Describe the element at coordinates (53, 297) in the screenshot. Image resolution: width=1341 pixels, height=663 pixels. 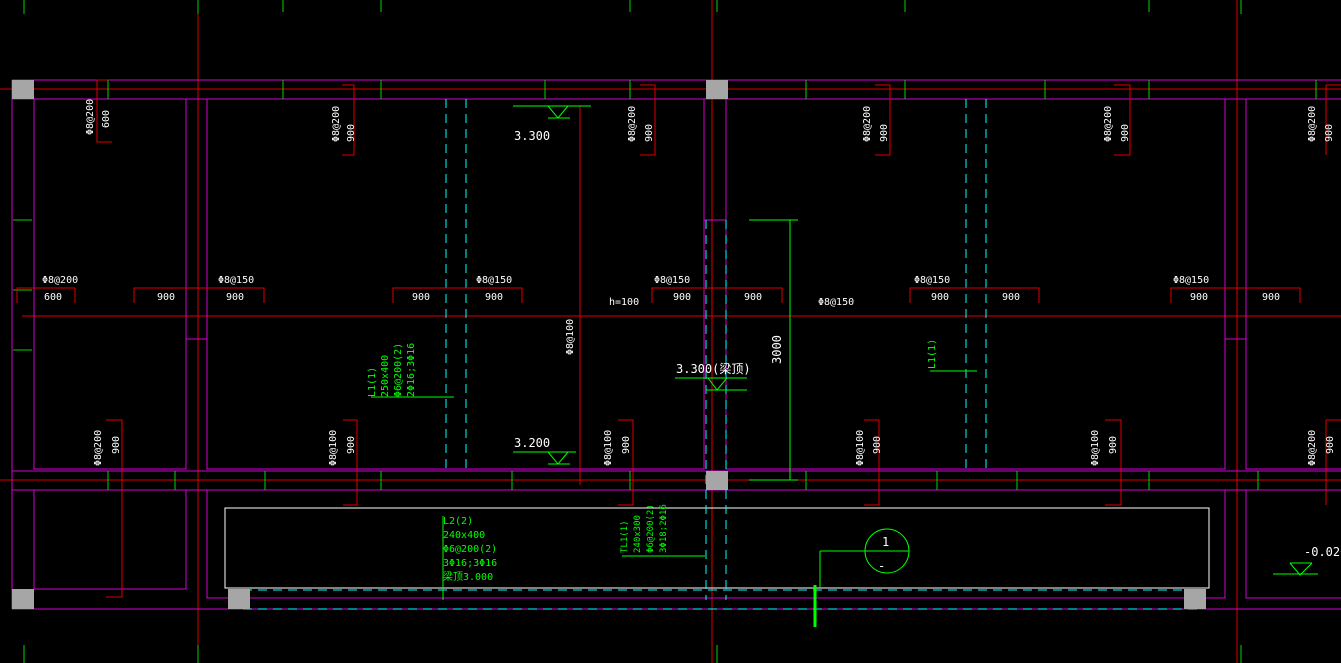
I see `mid-dim-1: 600` at that location.